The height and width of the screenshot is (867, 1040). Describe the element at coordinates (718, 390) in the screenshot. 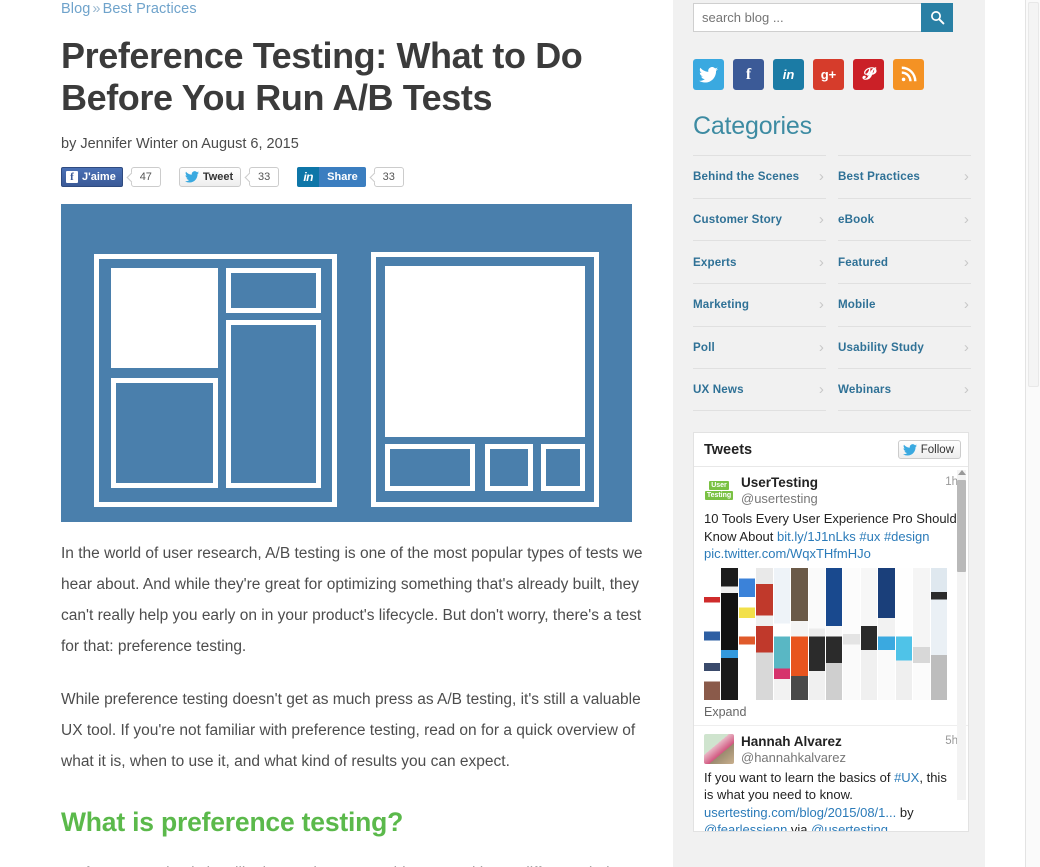

I see `category-label: UX News` at that location.